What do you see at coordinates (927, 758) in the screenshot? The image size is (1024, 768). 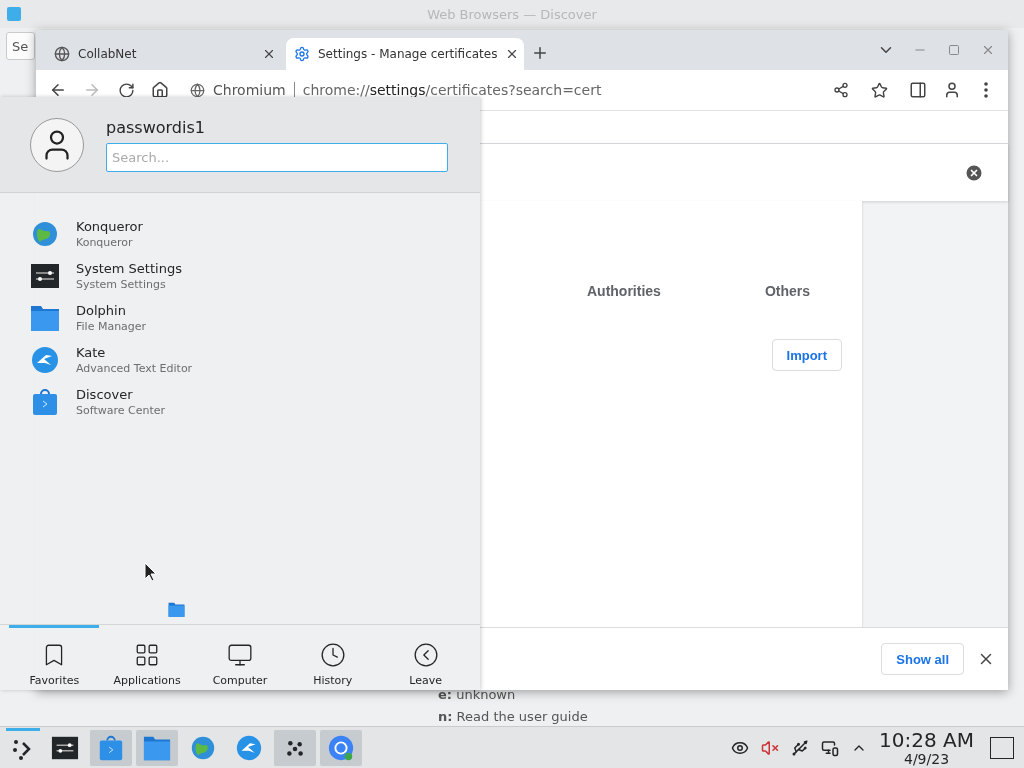 I see `clock-date: 4/9/23` at bounding box center [927, 758].